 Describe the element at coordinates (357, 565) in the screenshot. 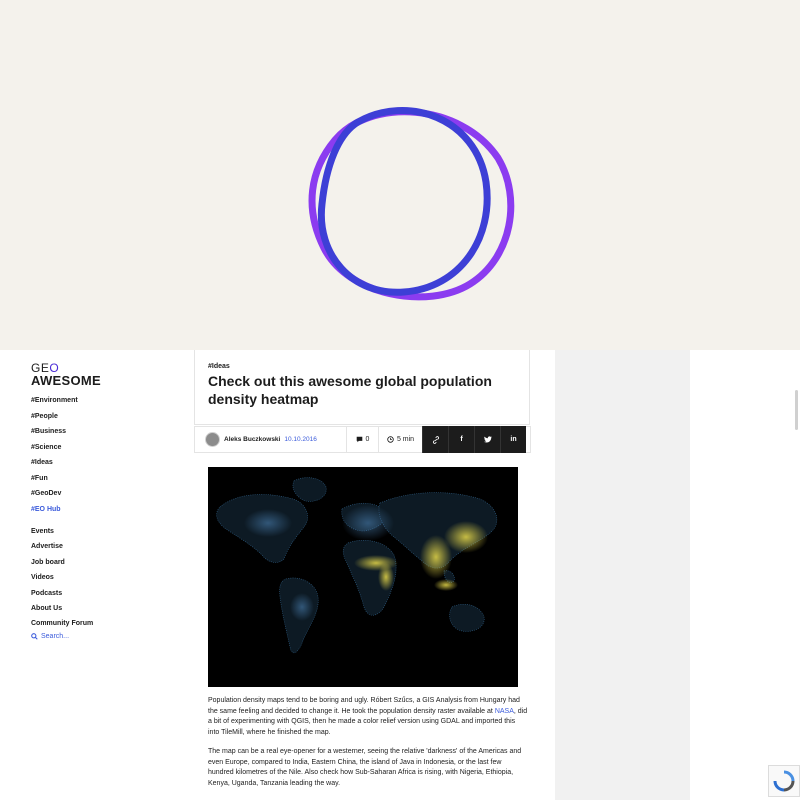

I see `world-map-icon` at that location.